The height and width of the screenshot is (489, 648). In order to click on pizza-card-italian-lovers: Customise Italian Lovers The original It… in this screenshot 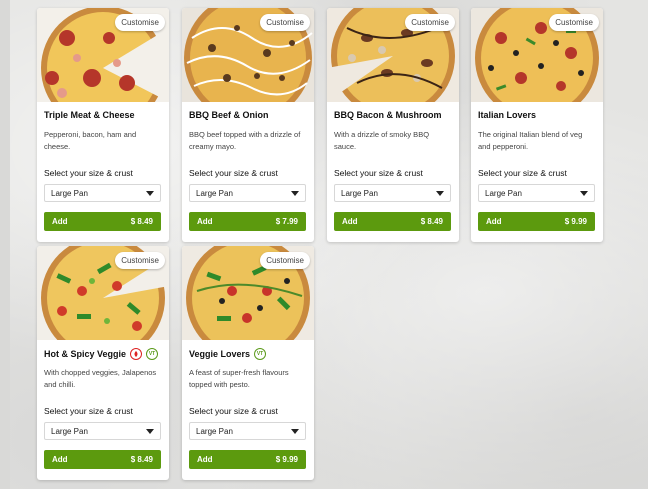, I will do `click(537, 125)`.